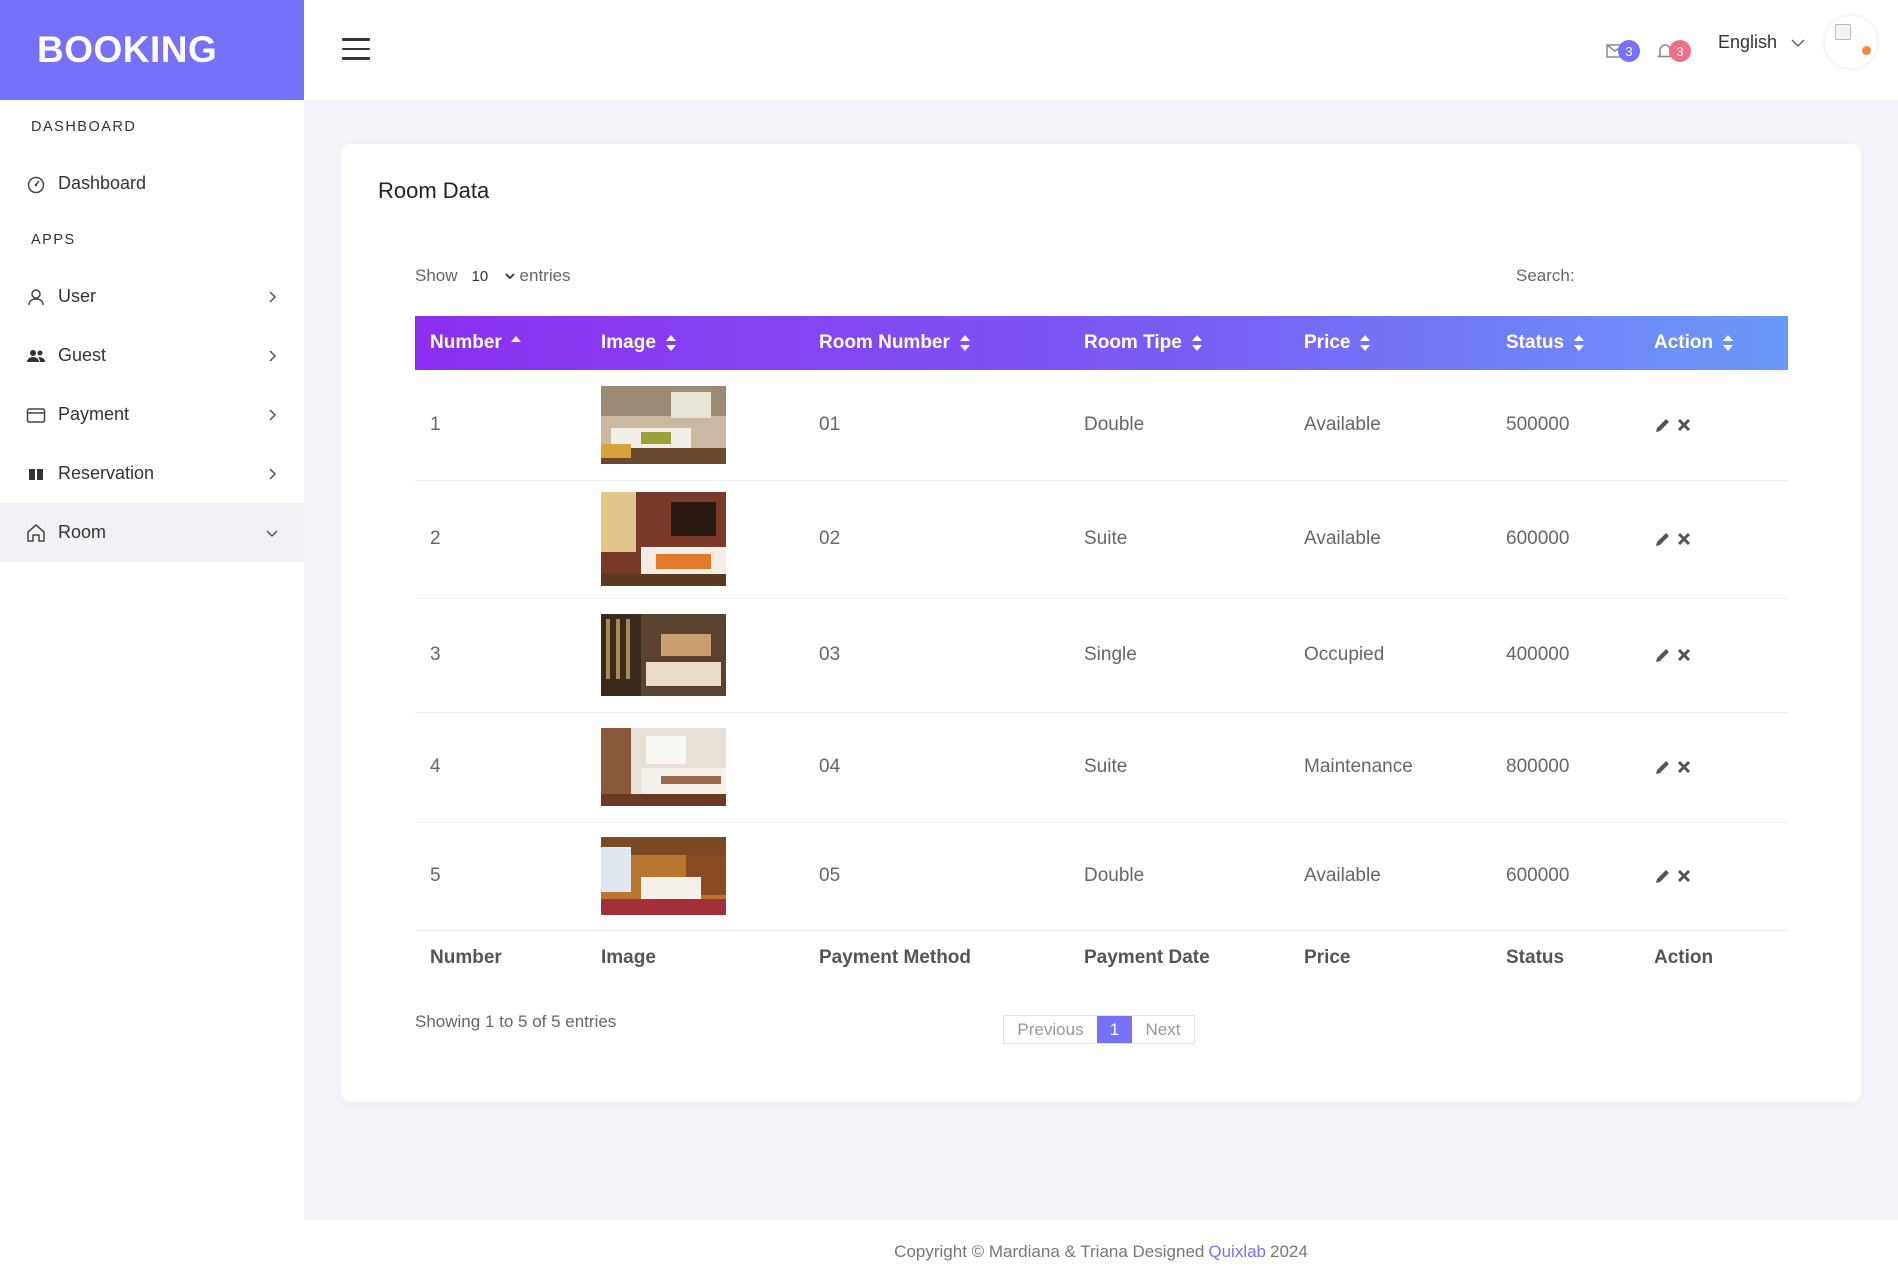  What do you see at coordinates (152, 414) in the screenshot?
I see `sidebar-item-payment: Payment` at bounding box center [152, 414].